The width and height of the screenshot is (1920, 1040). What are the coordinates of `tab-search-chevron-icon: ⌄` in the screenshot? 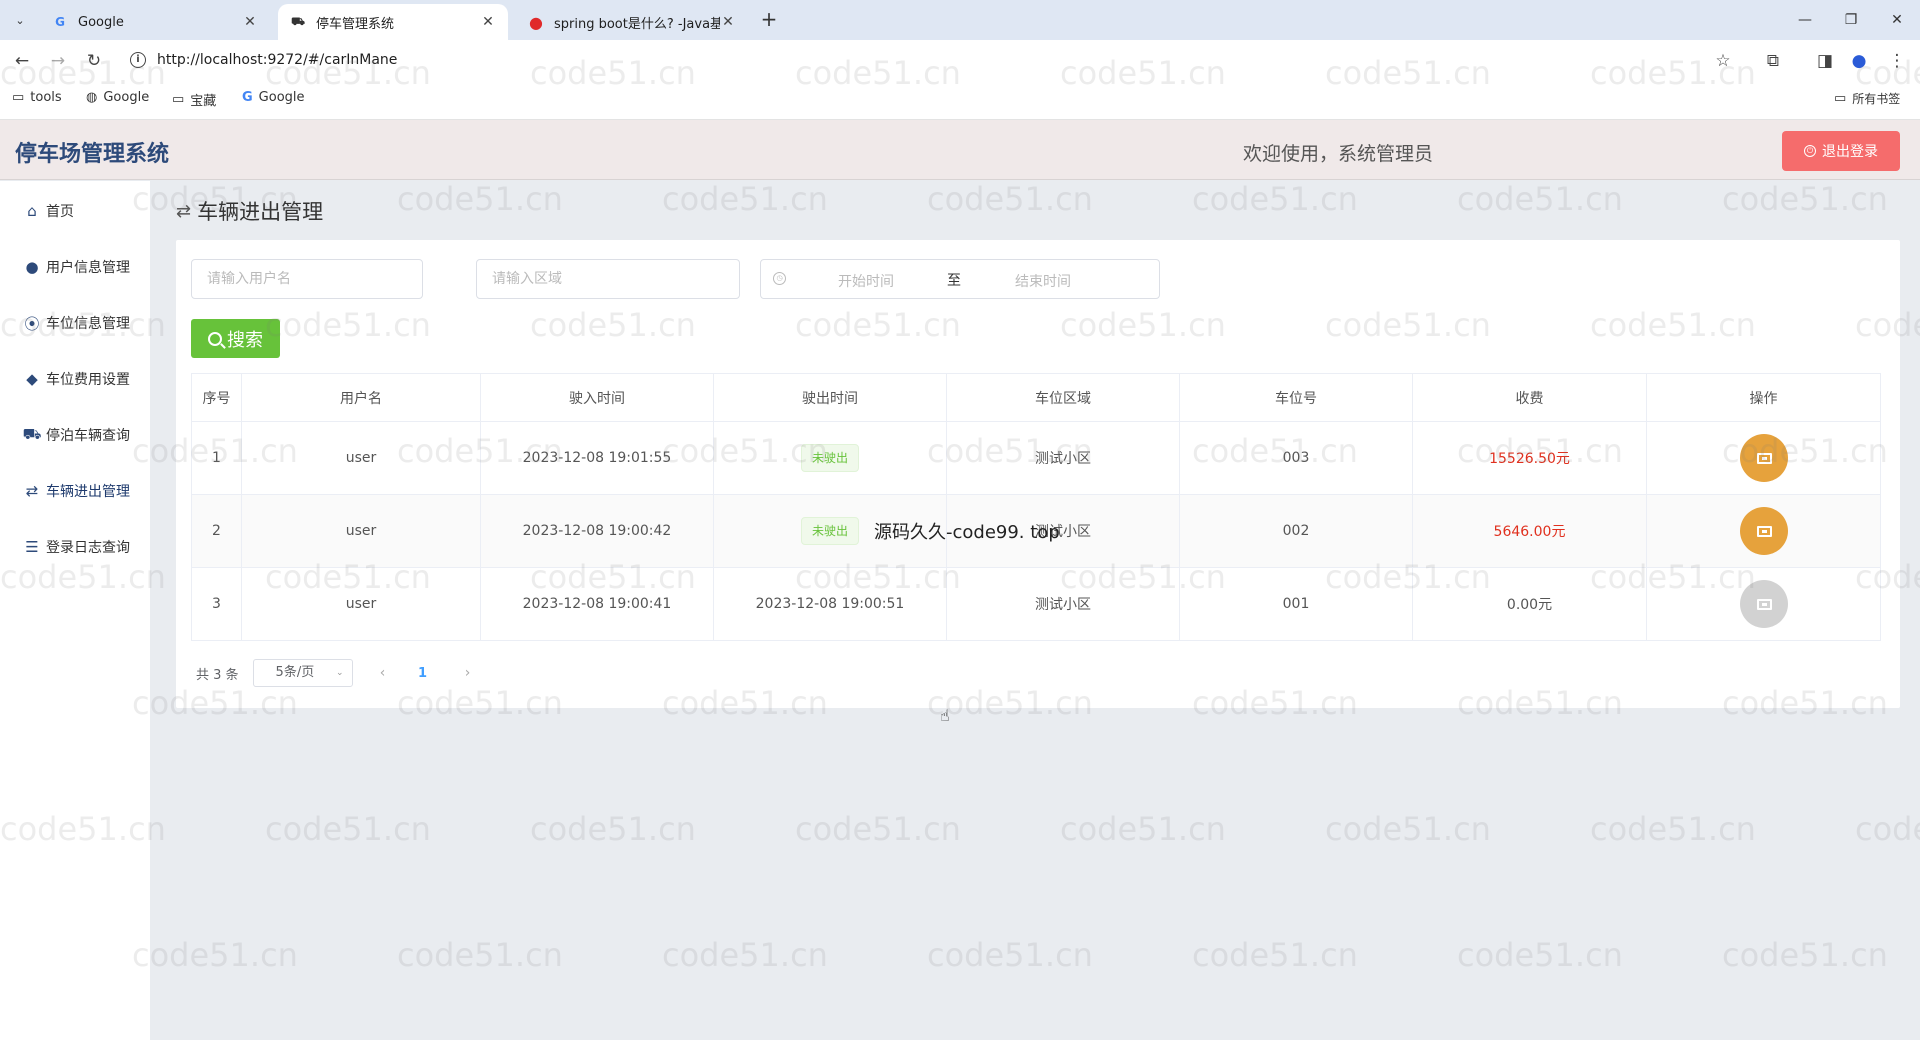 It's located at (20, 20).